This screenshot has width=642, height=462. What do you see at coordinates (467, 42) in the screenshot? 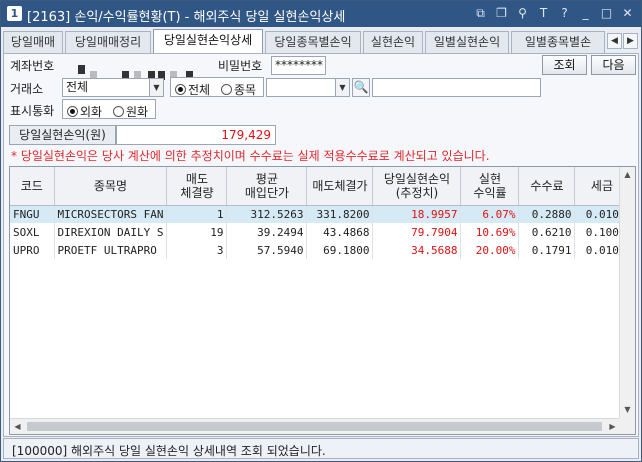
I see `tab-daily-realized-pl: 일별실현손익` at bounding box center [467, 42].